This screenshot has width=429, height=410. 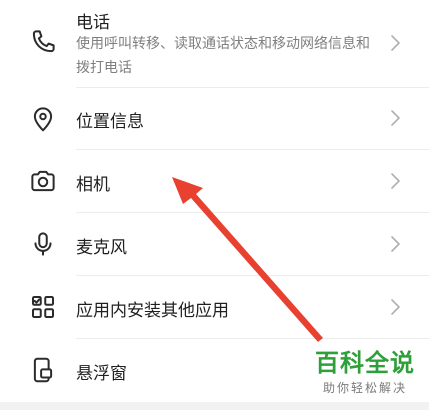 I want to click on microphone-icon, so click(x=43, y=244).